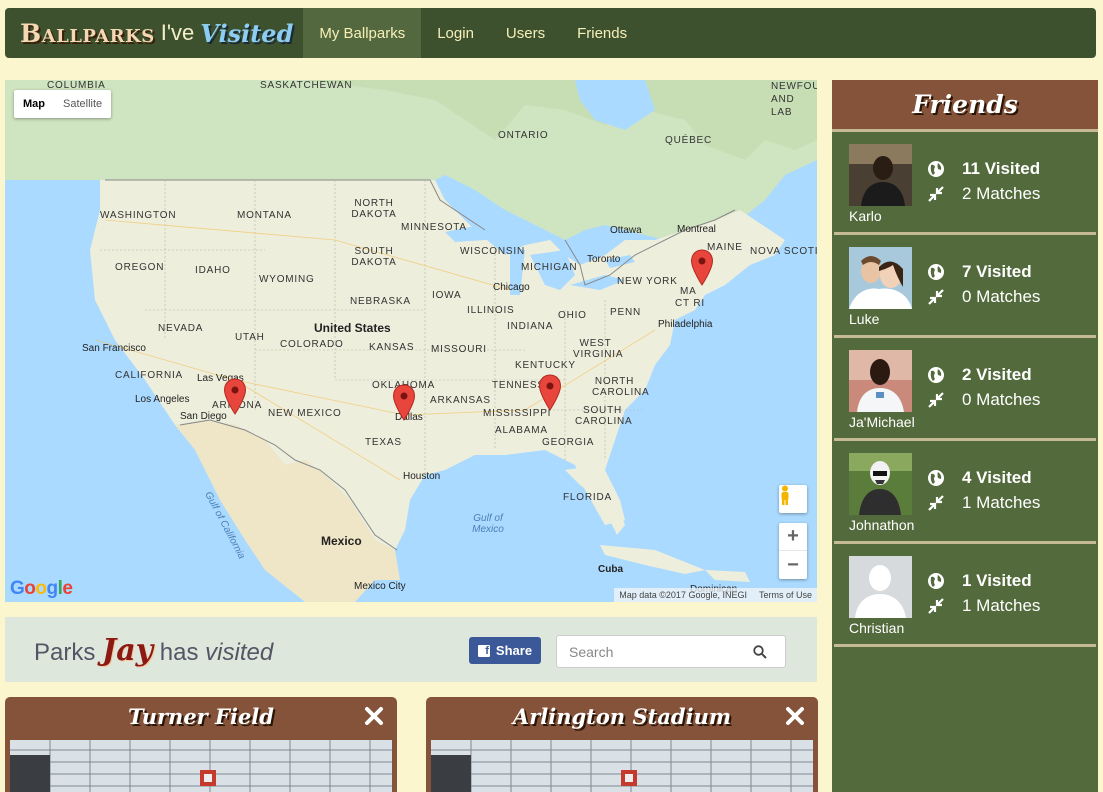  Describe the element at coordinates (965, 595) in the screenshot. I see `friend-card: Christian 1 Visited 1 Matches` at that location.